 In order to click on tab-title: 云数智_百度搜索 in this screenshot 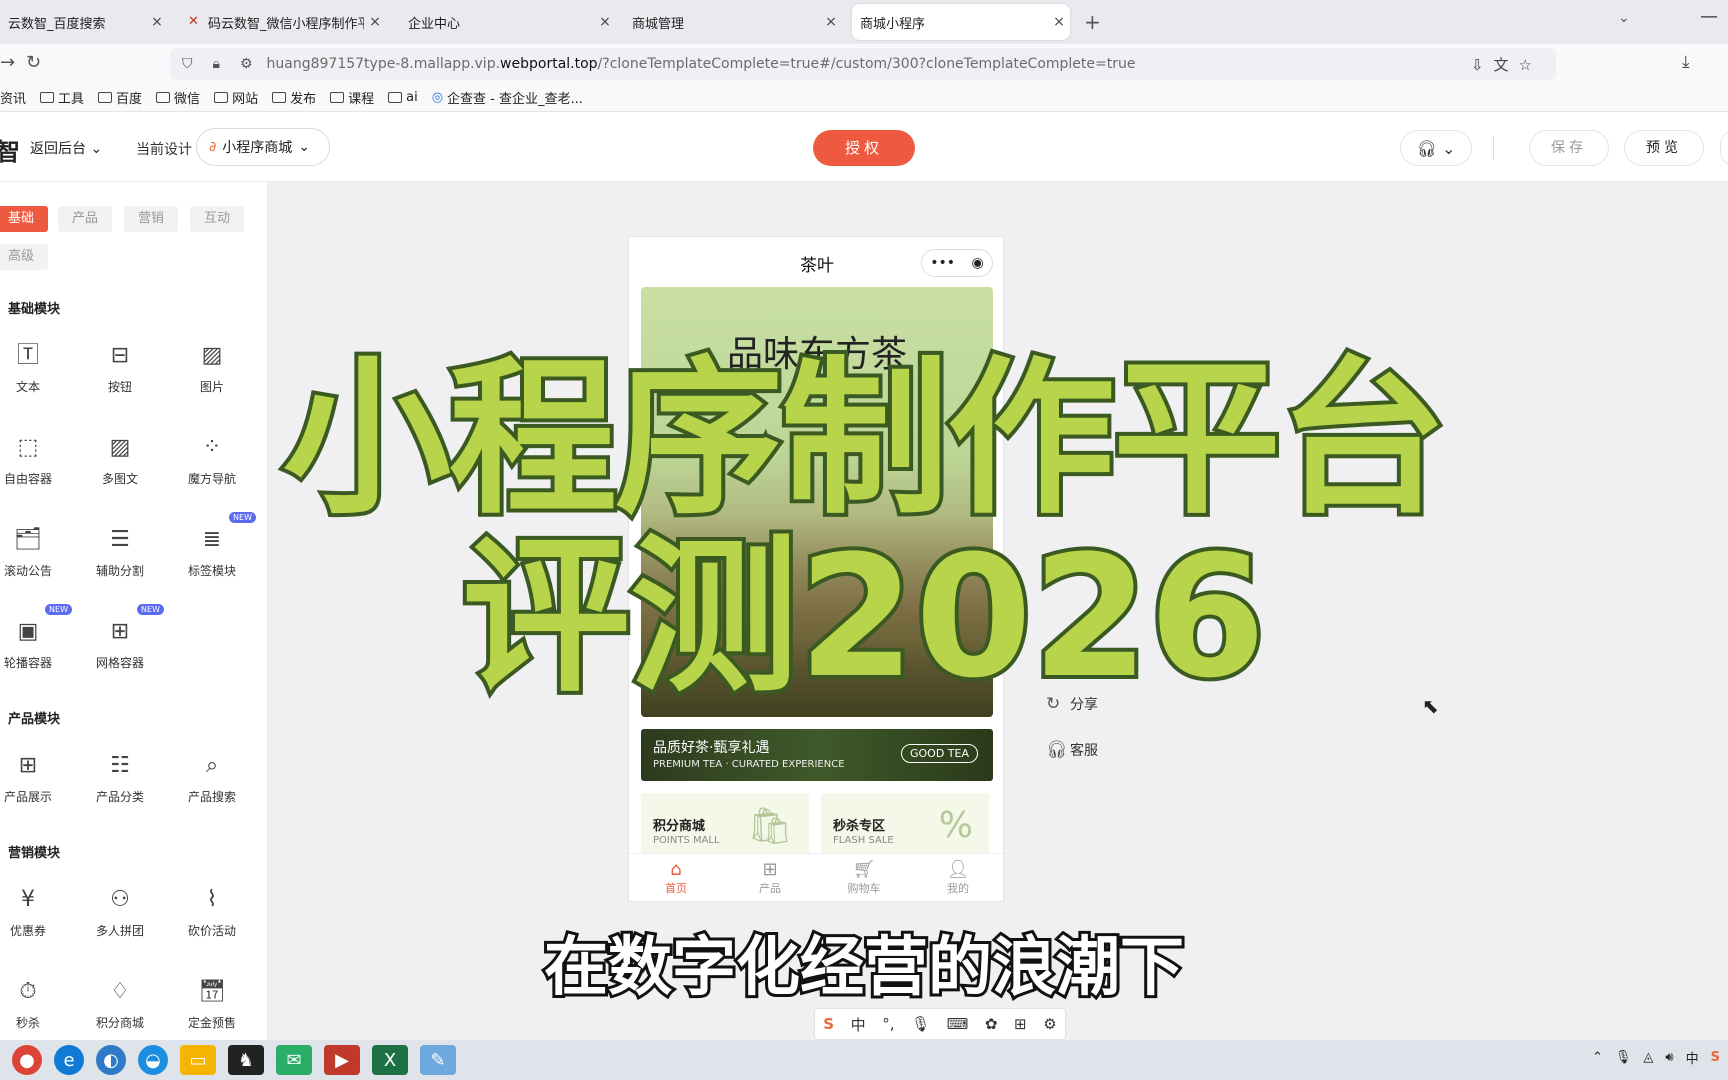, I will do `click(57, 24)`.